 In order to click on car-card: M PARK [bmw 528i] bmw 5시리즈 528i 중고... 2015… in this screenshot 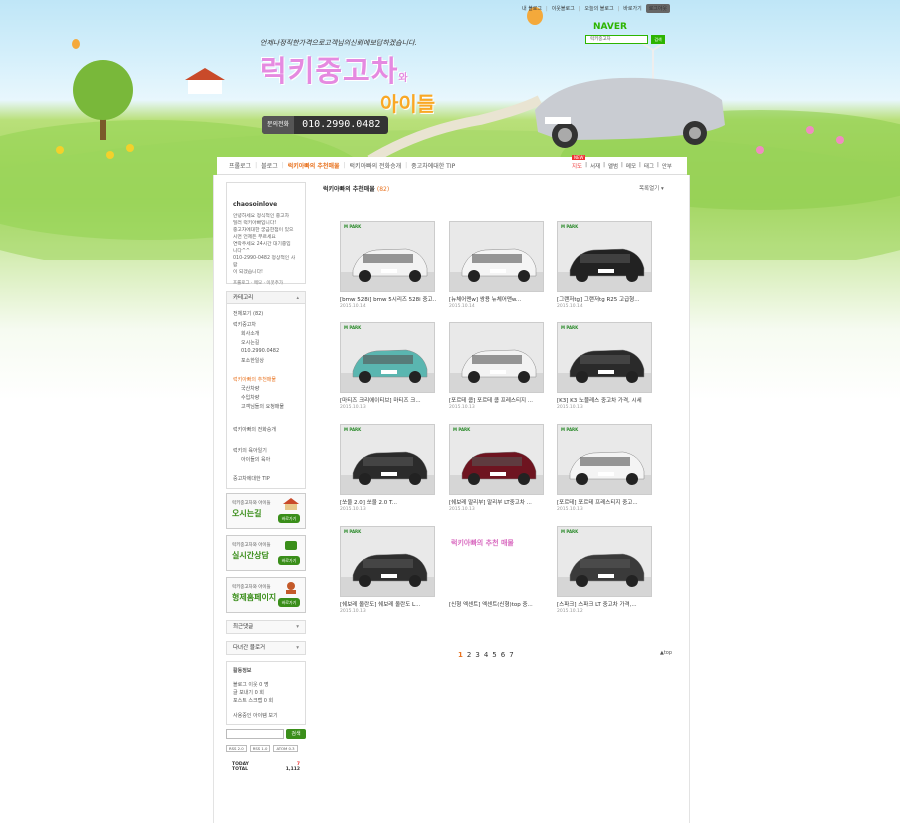, I will do `click(388, 265)`.